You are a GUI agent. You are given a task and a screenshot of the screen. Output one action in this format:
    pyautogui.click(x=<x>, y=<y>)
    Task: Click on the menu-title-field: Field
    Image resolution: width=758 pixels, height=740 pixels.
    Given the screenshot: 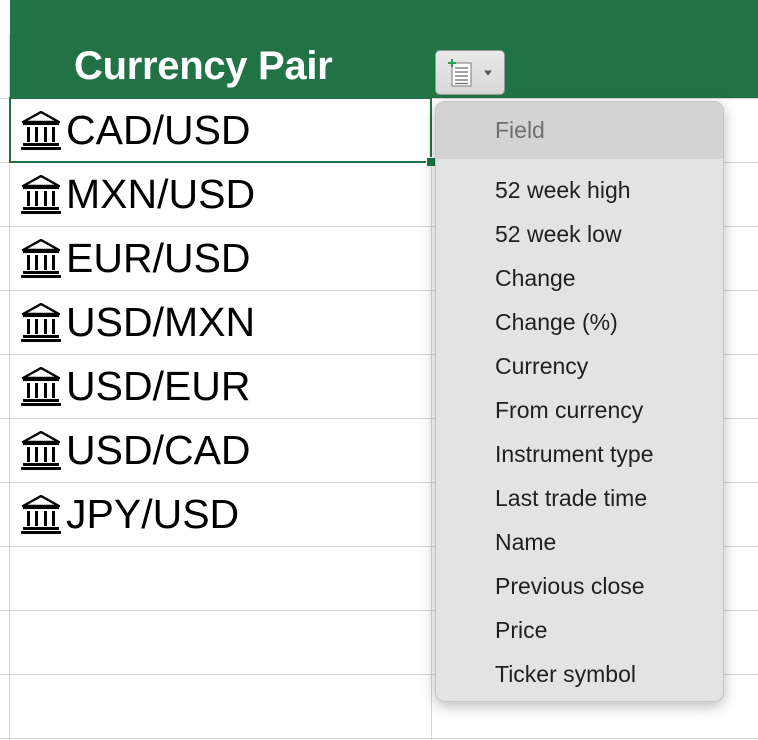 What is the action you would take?
    pyautogui.click(x=579, y=130)
    